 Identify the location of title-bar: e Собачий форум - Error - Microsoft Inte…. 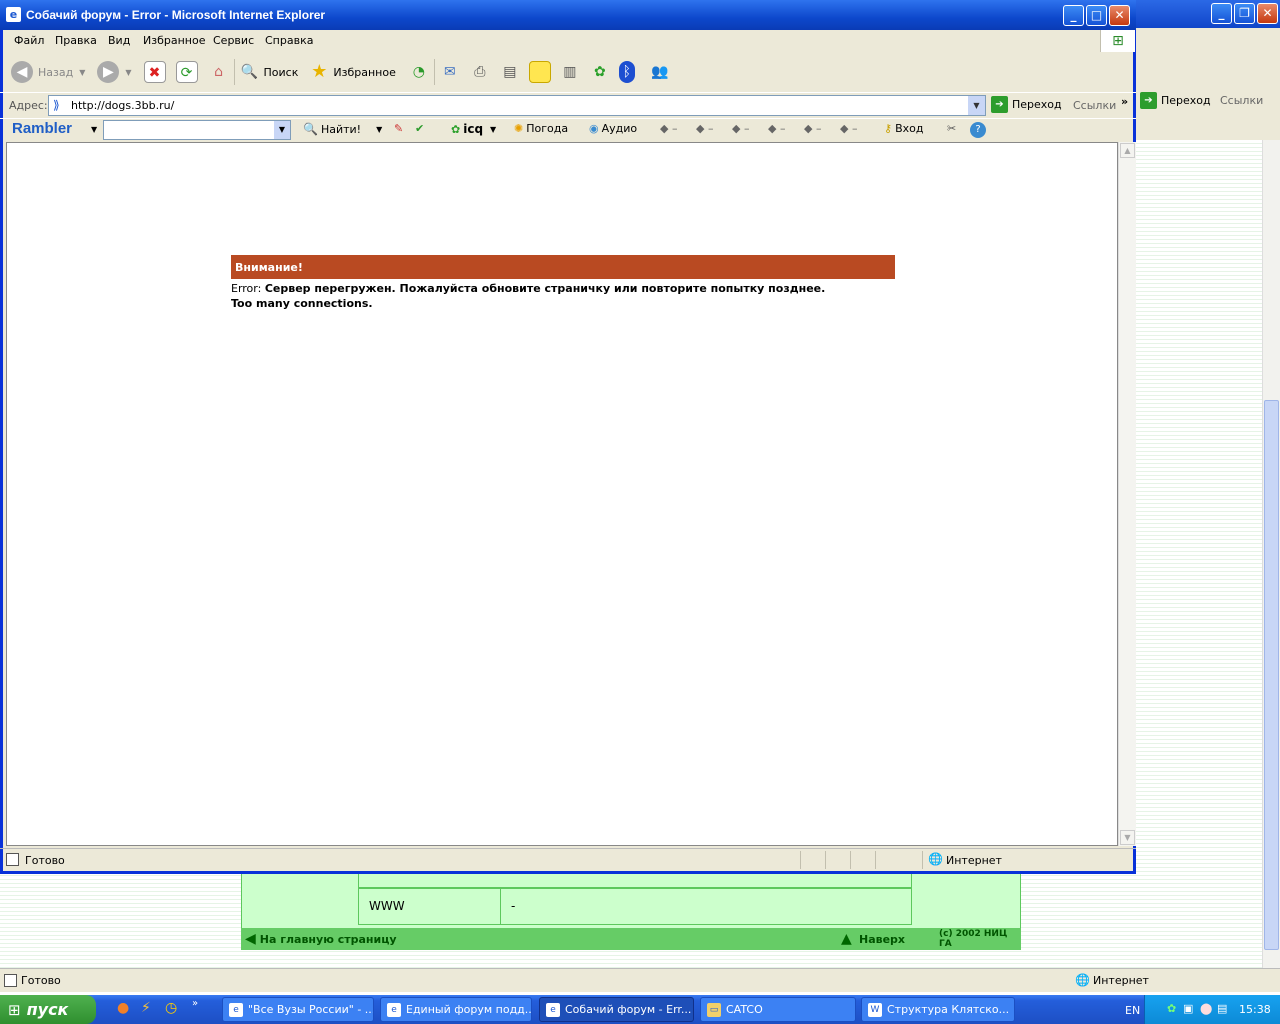
(568, 15).